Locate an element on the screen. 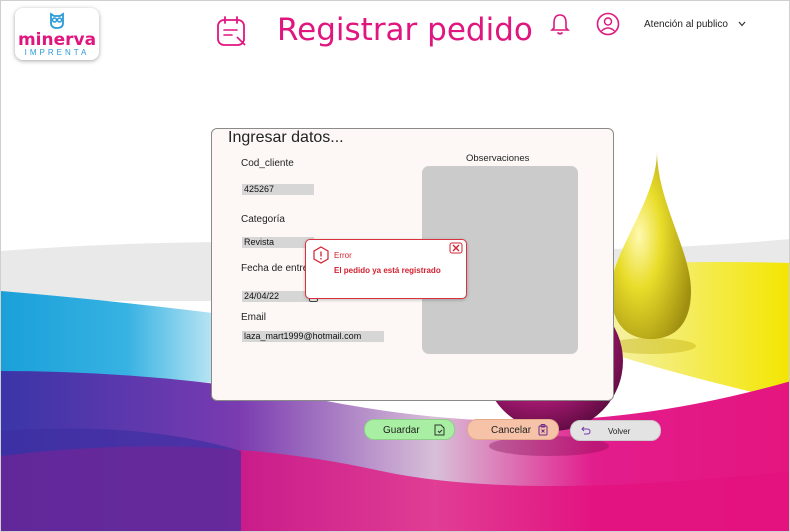  back-button-label: Volver is located at coordinates (619, 431).